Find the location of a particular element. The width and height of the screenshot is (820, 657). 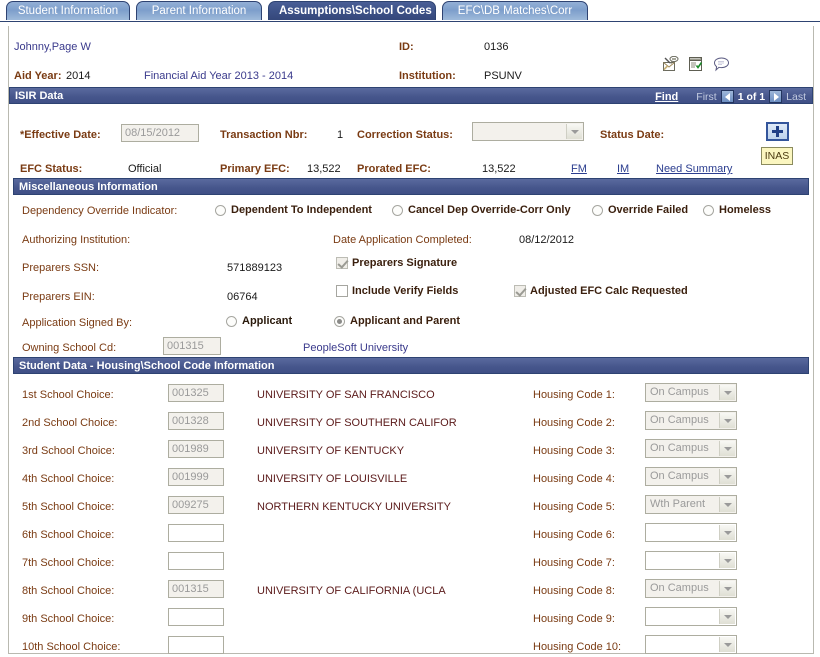

housing-code-select-8: On Campus is located at coordinates (691, 588).